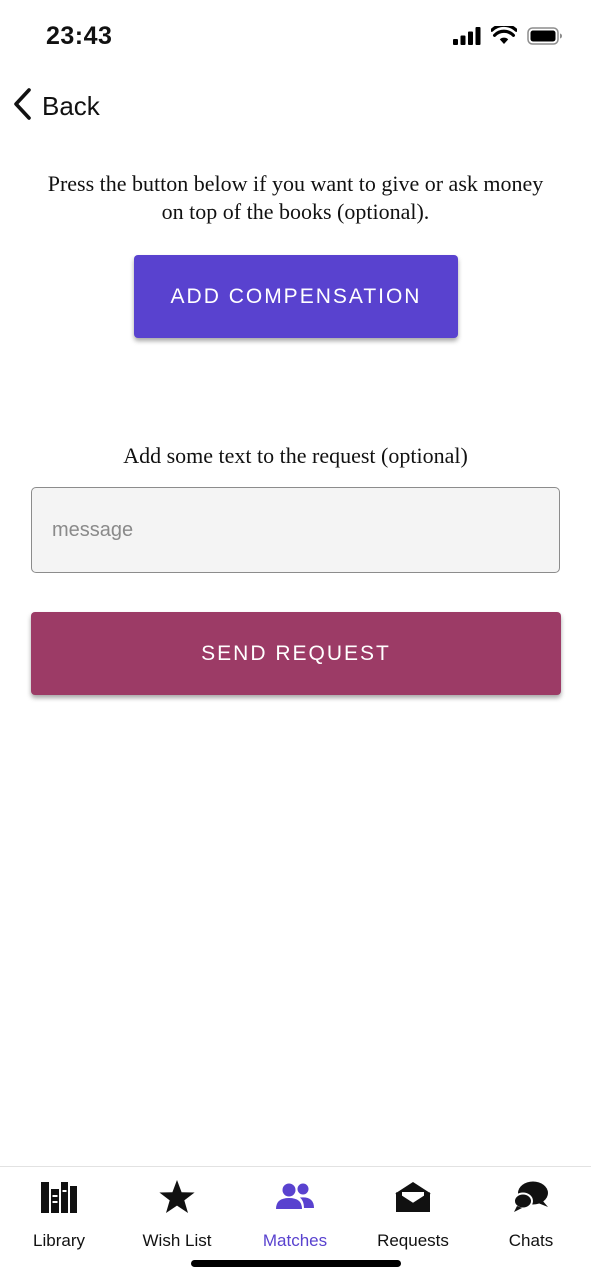 This screenshot has width=591, height=1281. What do you see at coordinates (296, 1263) in the screenshot?
I see `home-indicator` at bounding box center [296, 1263].